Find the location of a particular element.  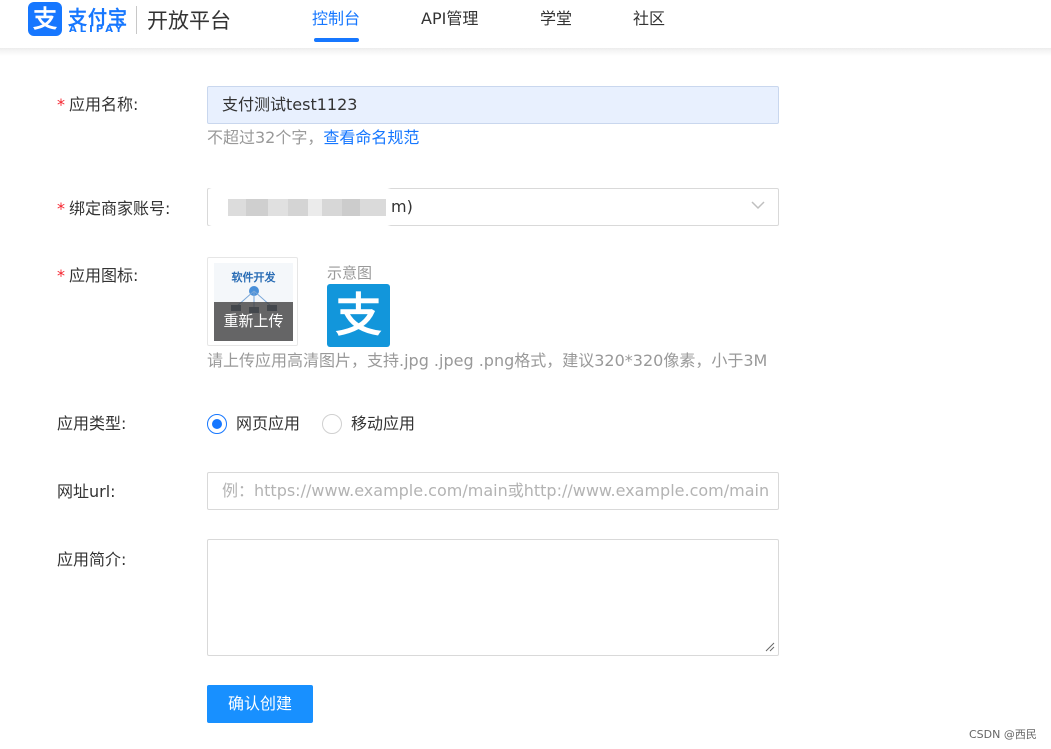

naming-rules-link: 查看命名规范 is located at coordinates (371, 137).